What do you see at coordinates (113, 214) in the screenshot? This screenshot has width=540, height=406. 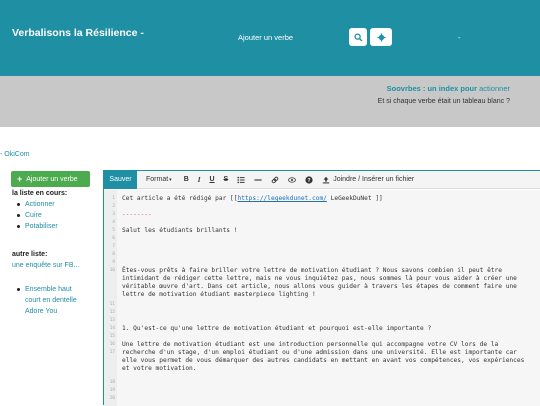 I see `line-number: 3` at bounding box center [113, 214].